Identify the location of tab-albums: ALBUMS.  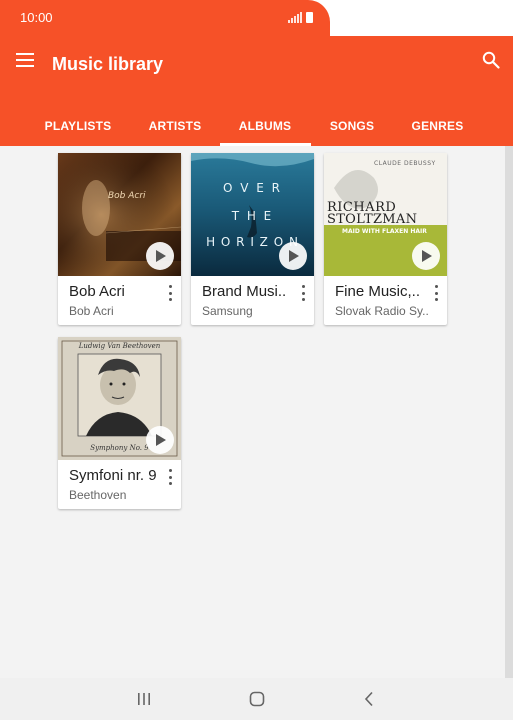
(265, 126).